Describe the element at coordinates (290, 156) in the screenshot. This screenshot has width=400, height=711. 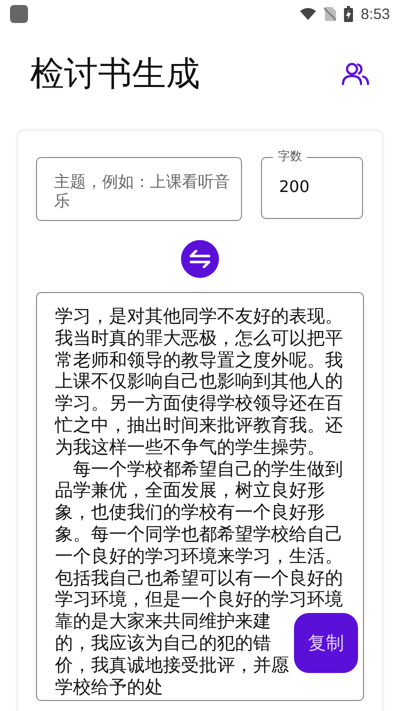
I see `word-count-label: 字数` at that location.